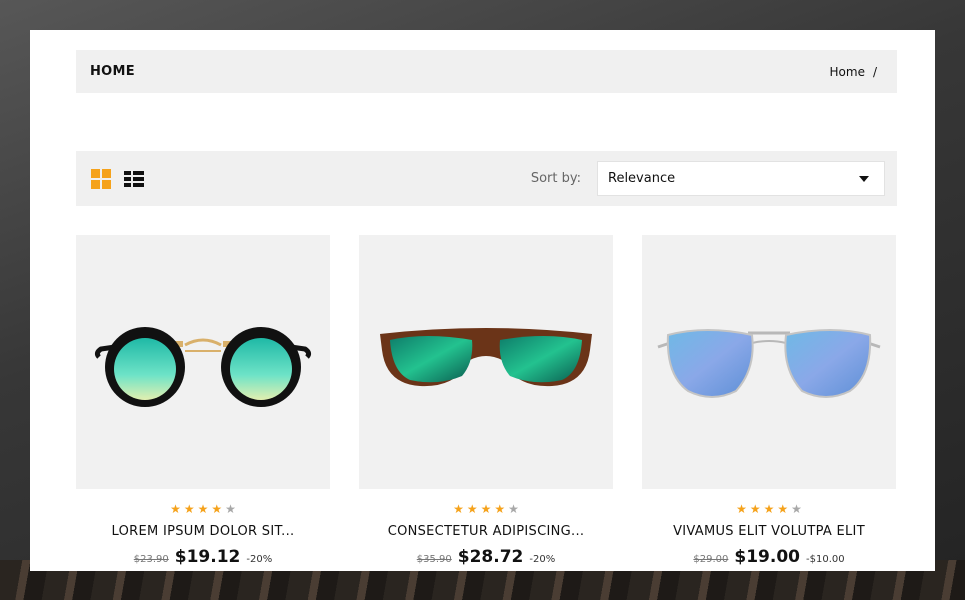  I want to click on sort-selected-value: Relevance, so click(642, 178).